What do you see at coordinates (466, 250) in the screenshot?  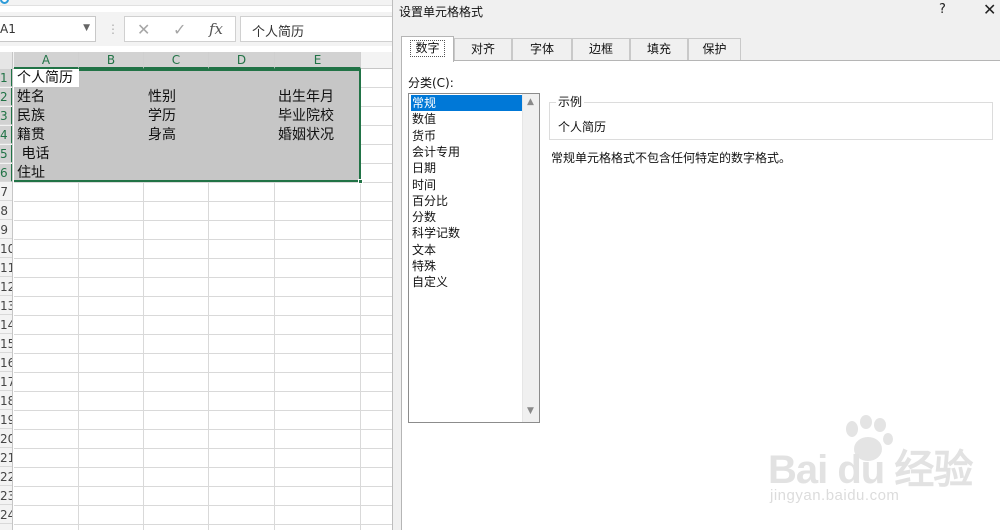 I see `category-item: 文本` at bounding box center [466, 250].